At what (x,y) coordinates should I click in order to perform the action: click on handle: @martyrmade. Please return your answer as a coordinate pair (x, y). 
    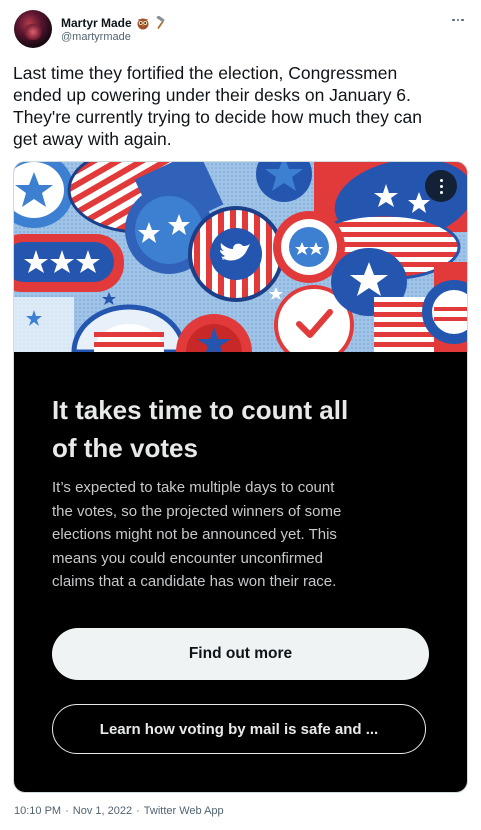
    Looking at the image, I should click on (96, 37).